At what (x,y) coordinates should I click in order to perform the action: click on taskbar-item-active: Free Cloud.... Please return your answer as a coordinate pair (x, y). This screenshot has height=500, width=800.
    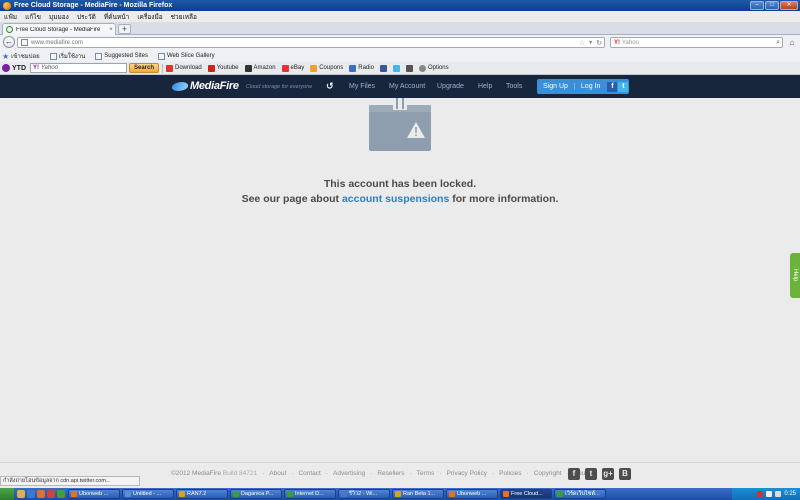
    Looking at the image, I should click on (526, 494).